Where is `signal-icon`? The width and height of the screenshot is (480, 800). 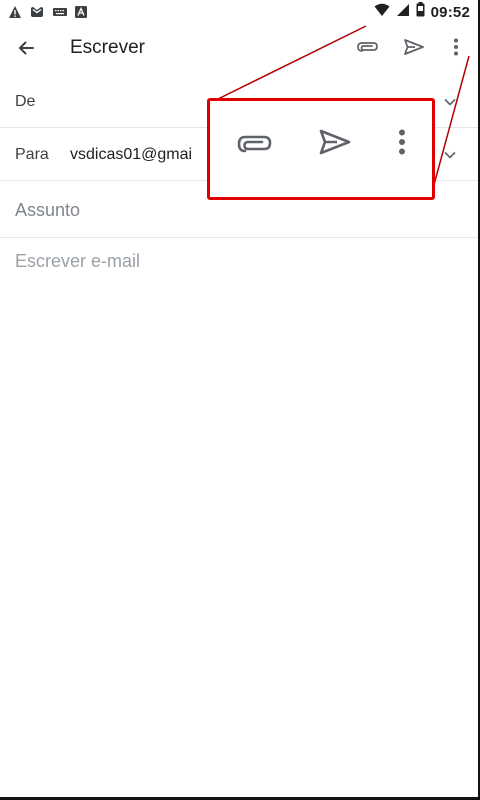 signal-icon is located at coordinates (403, 12).